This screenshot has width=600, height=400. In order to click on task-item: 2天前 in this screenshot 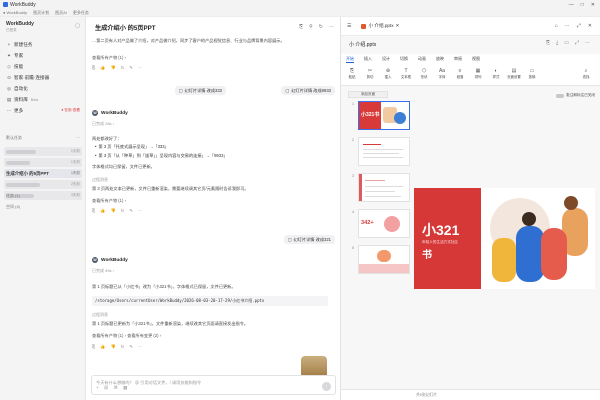, I will do `click(43, 184)`.